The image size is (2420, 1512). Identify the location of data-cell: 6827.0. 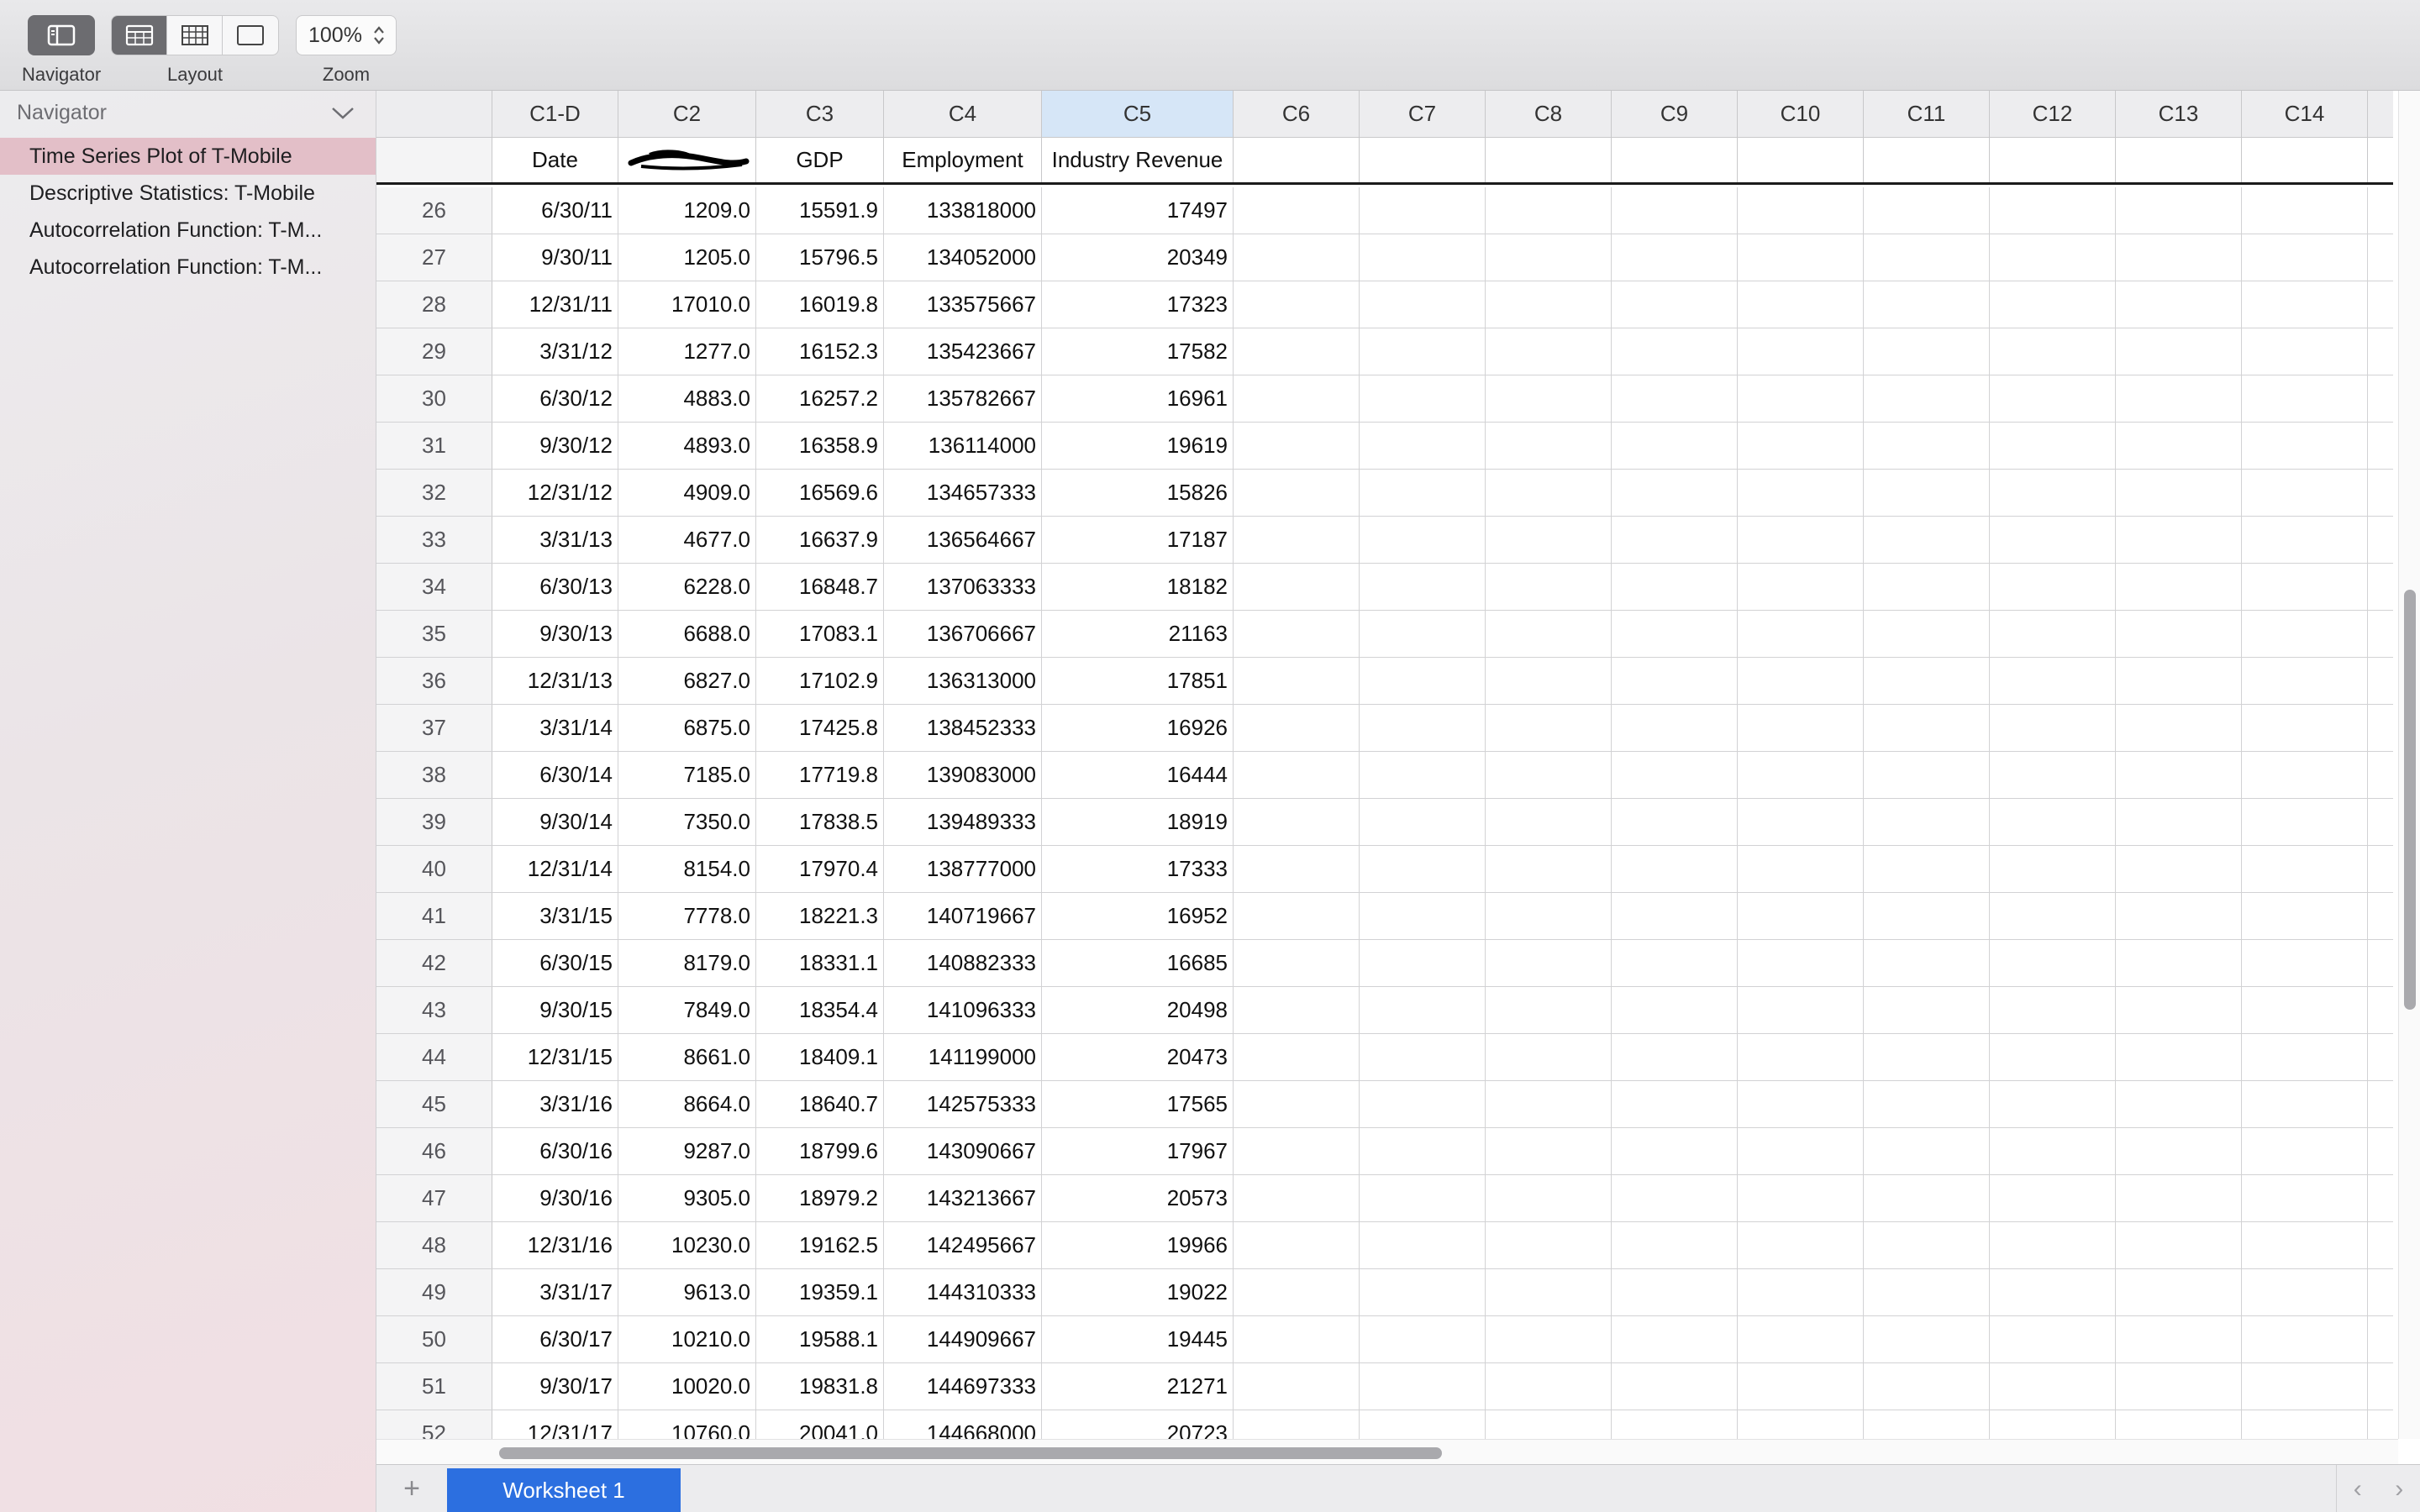
(687, 681).